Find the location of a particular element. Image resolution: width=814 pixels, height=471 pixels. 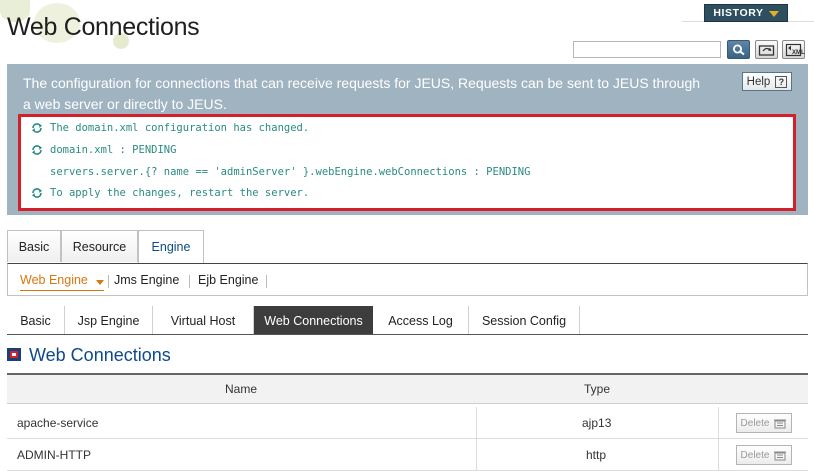

alert-message-text: domain.xml : PENDING is located at coordinates (113, 150).